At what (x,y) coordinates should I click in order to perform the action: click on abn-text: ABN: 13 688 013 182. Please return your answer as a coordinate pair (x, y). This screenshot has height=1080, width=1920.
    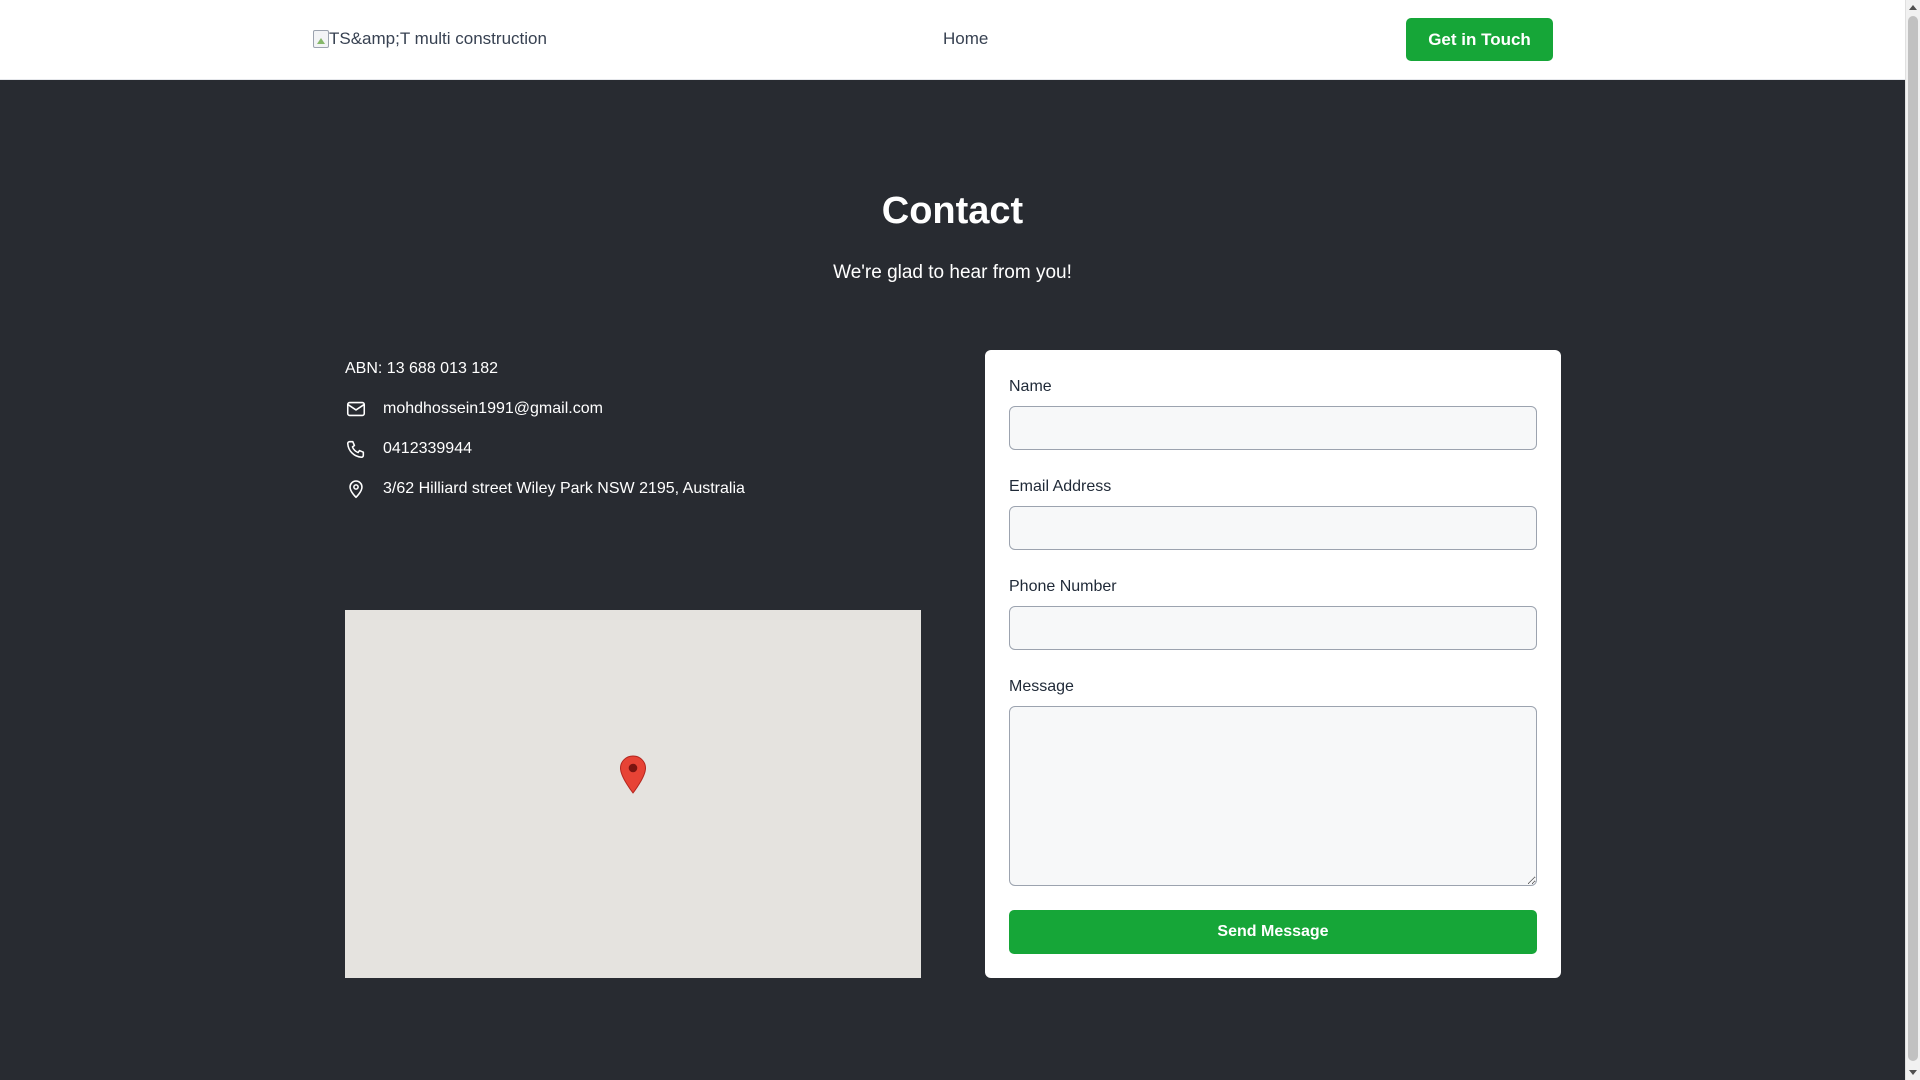
    Looking at the image, I should click on (422, 368).